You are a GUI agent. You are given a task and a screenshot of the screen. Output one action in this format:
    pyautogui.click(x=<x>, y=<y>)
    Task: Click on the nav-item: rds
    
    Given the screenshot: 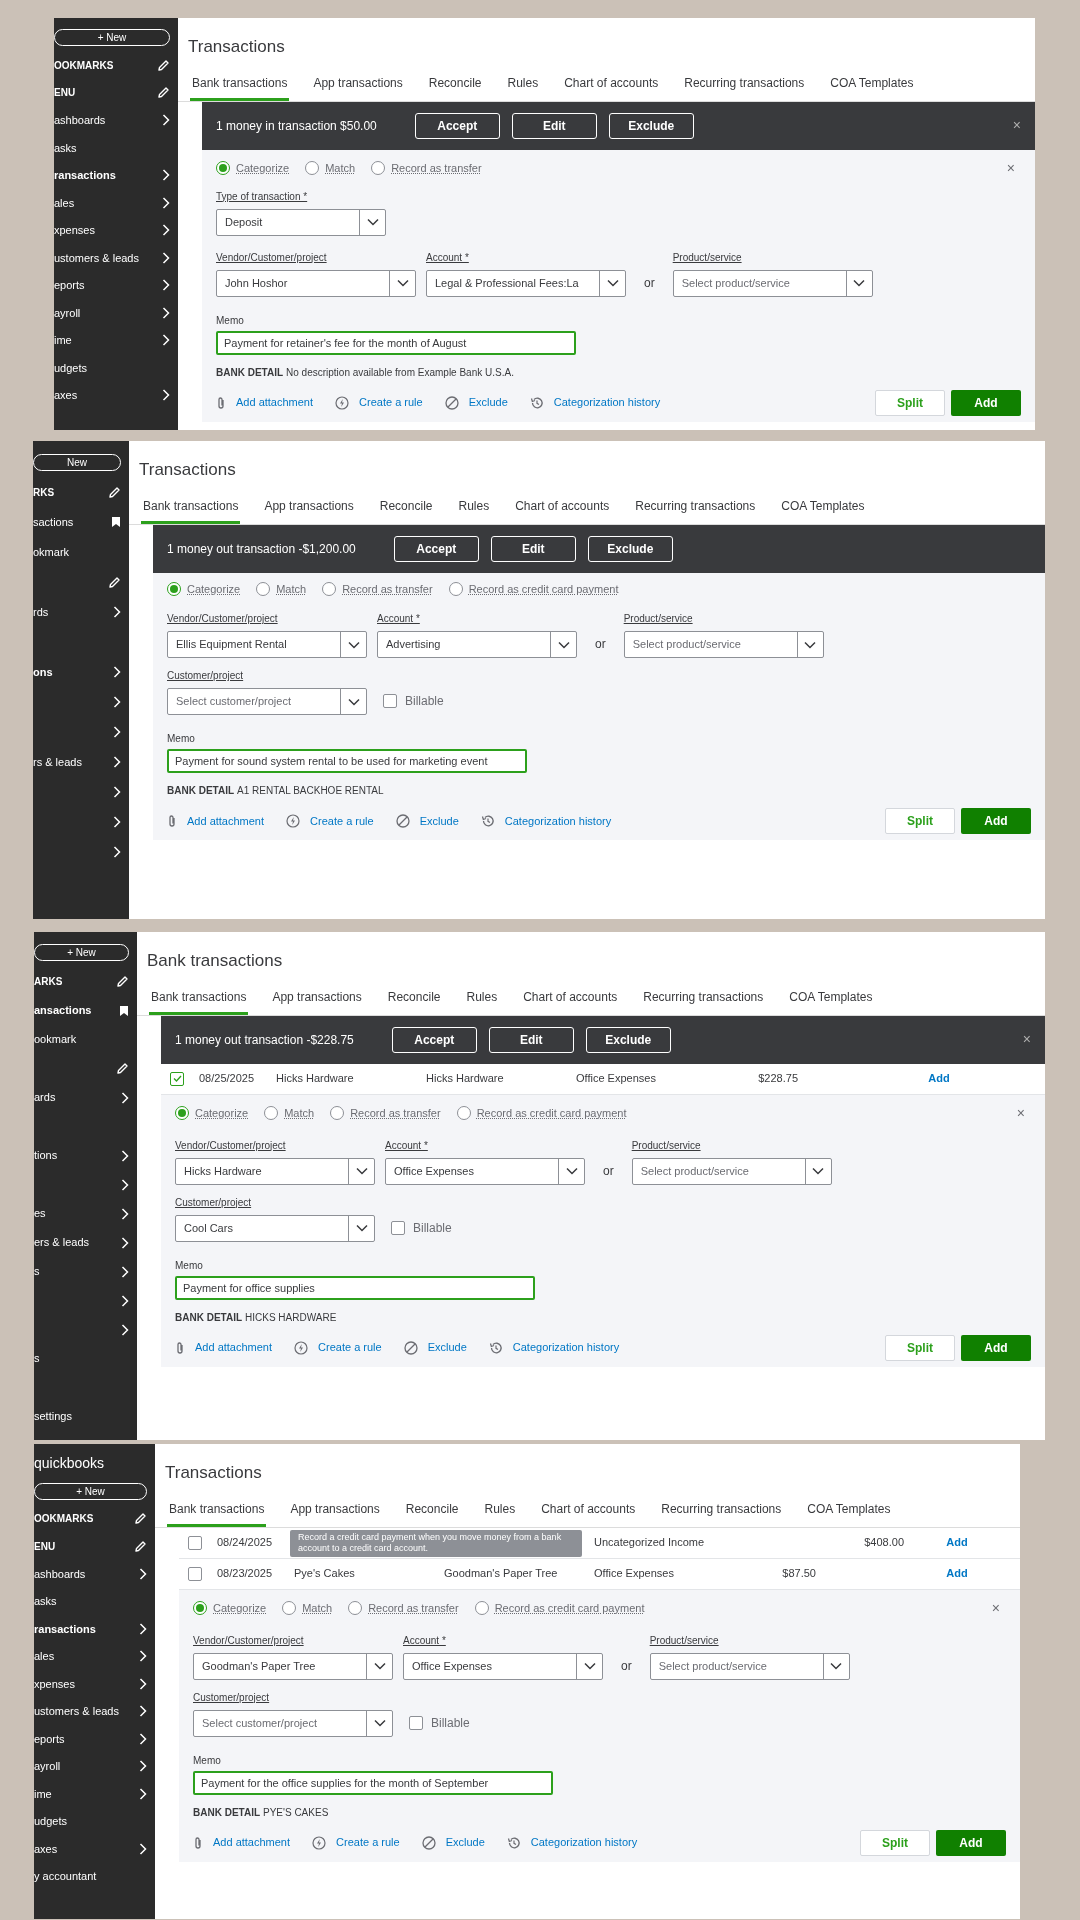 What is the action you would take?
    pyautogui.click(x=41, y=612)
    